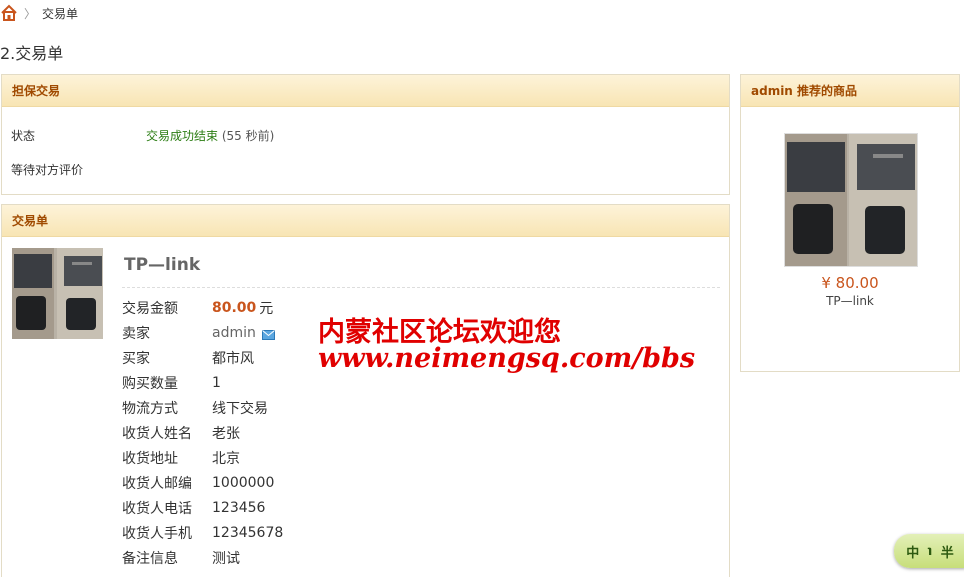 The height and width of the screenshot is (577, 964). What do you see at coordinates (226, 559) in the screenshot?
I see `info-value: 测试` at bounding box center [226, 559].